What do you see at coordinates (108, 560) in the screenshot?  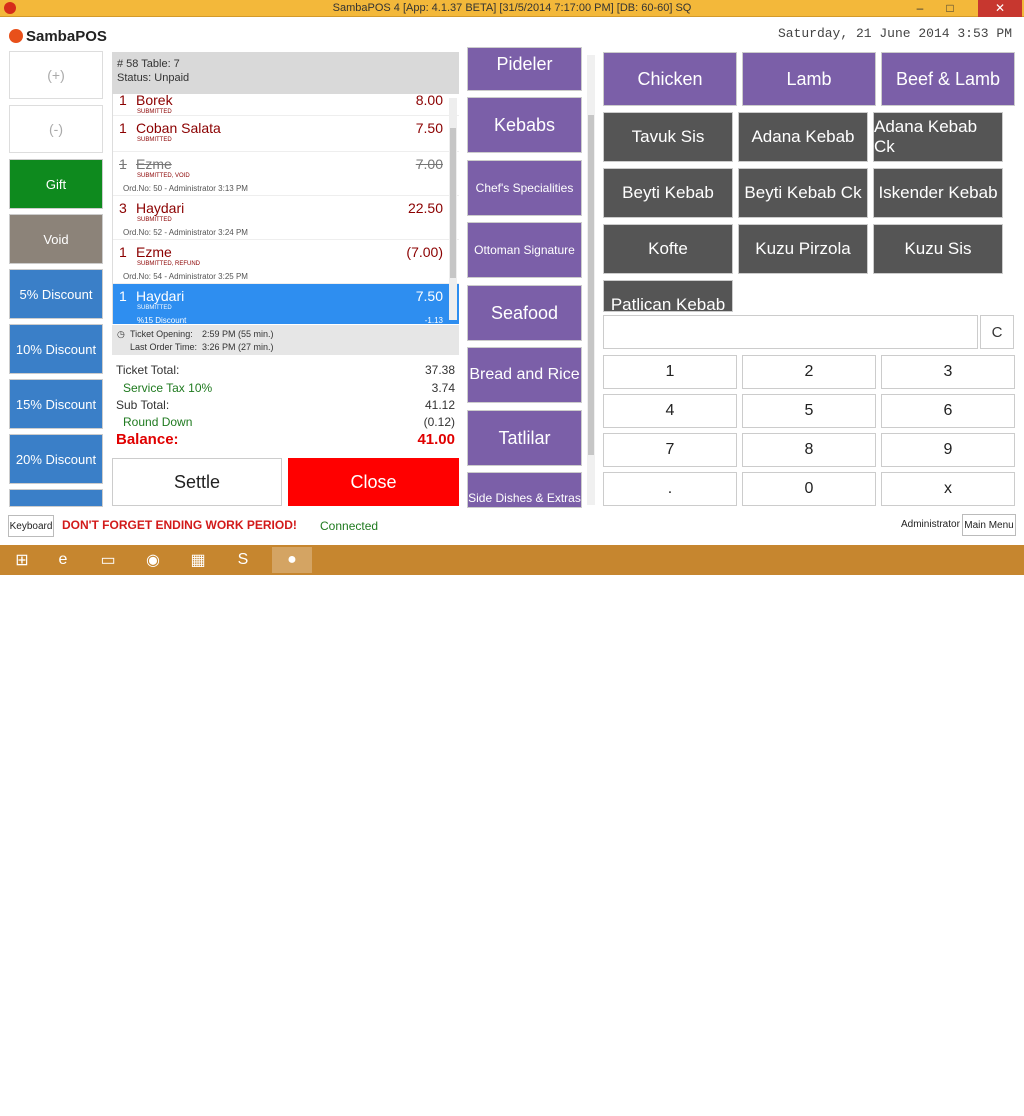 I see `file-explorer-icon: ▭` at bounding box center [108, 560].